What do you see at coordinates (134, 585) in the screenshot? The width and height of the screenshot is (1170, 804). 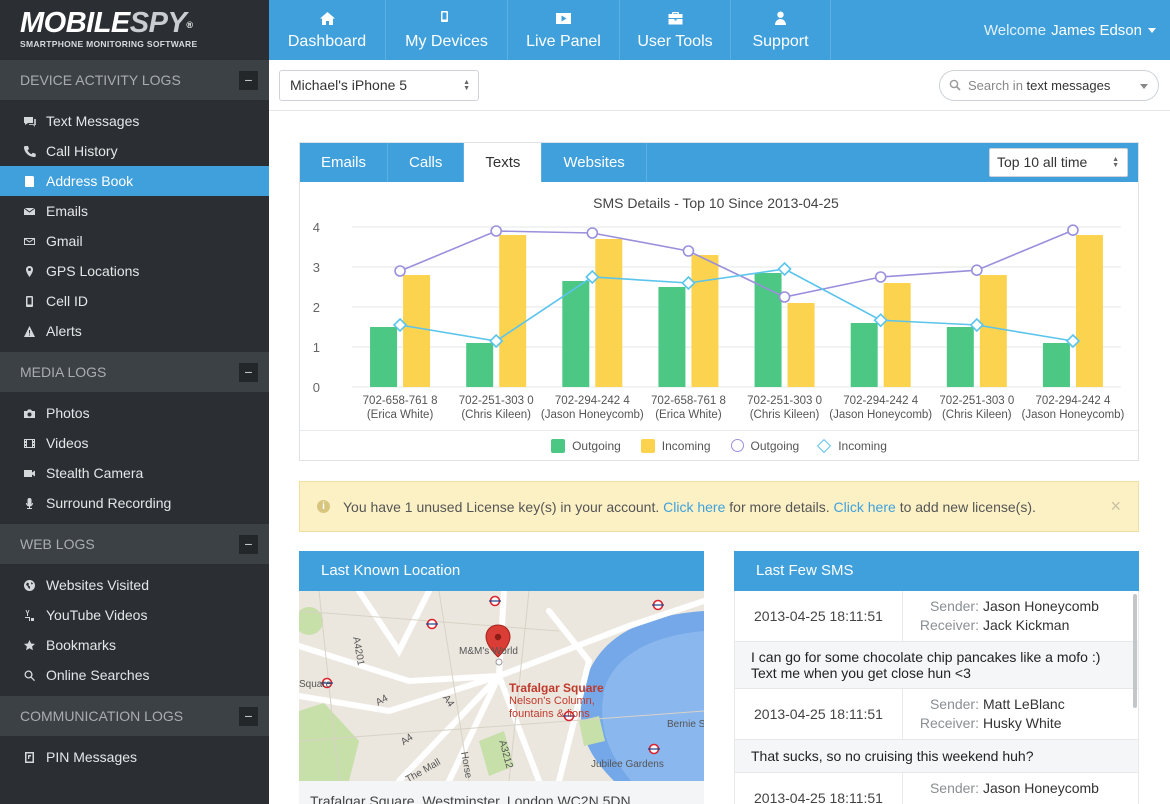 I see `sidebar-item-websites-visited: Websites Visited` at bounding box center [134, 585].